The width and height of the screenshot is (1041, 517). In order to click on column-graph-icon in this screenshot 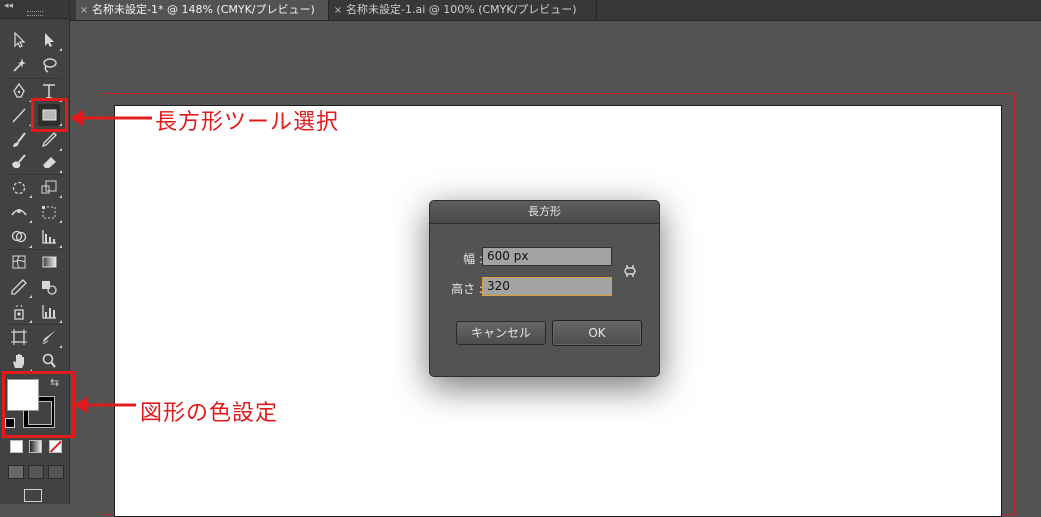, I will do `click(49, 312)`.